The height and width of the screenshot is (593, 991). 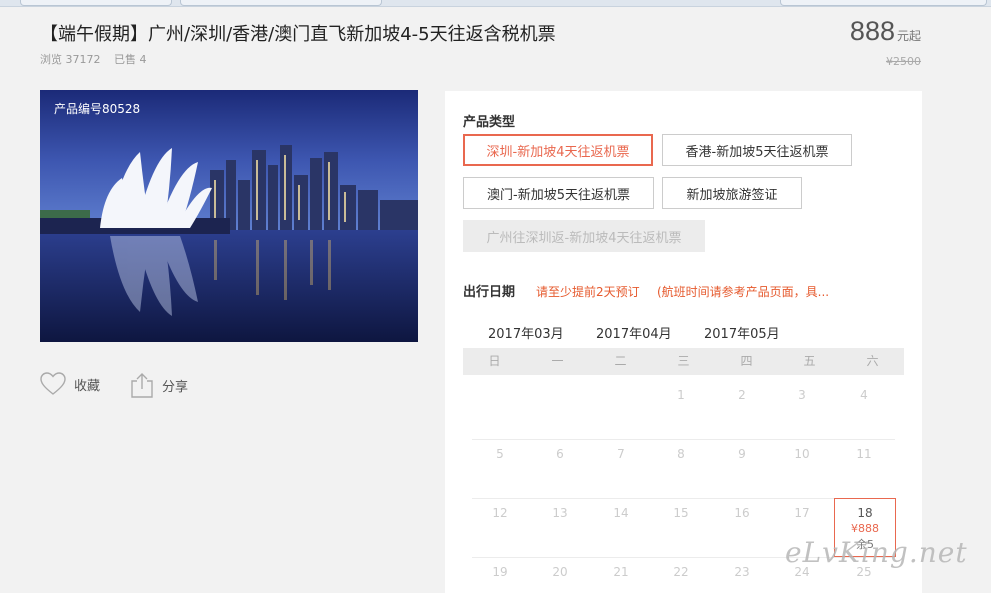 What do you see at coordinates (802, 513) in the screenshot?
I see `calendar-day: 17` at bounding box center [802, 513].